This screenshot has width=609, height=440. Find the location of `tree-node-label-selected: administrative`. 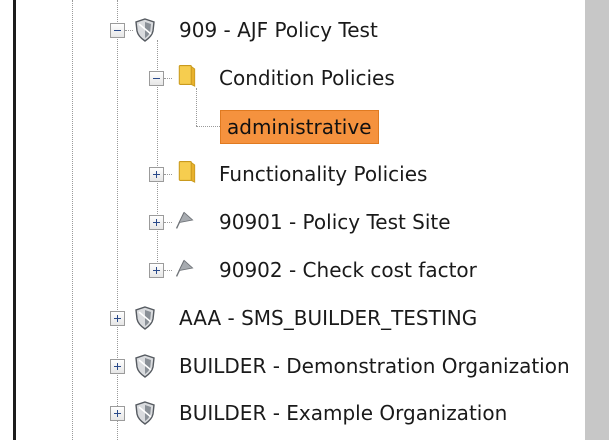

tree-node-label-selected: administrative is located at coordinates (299, 127).